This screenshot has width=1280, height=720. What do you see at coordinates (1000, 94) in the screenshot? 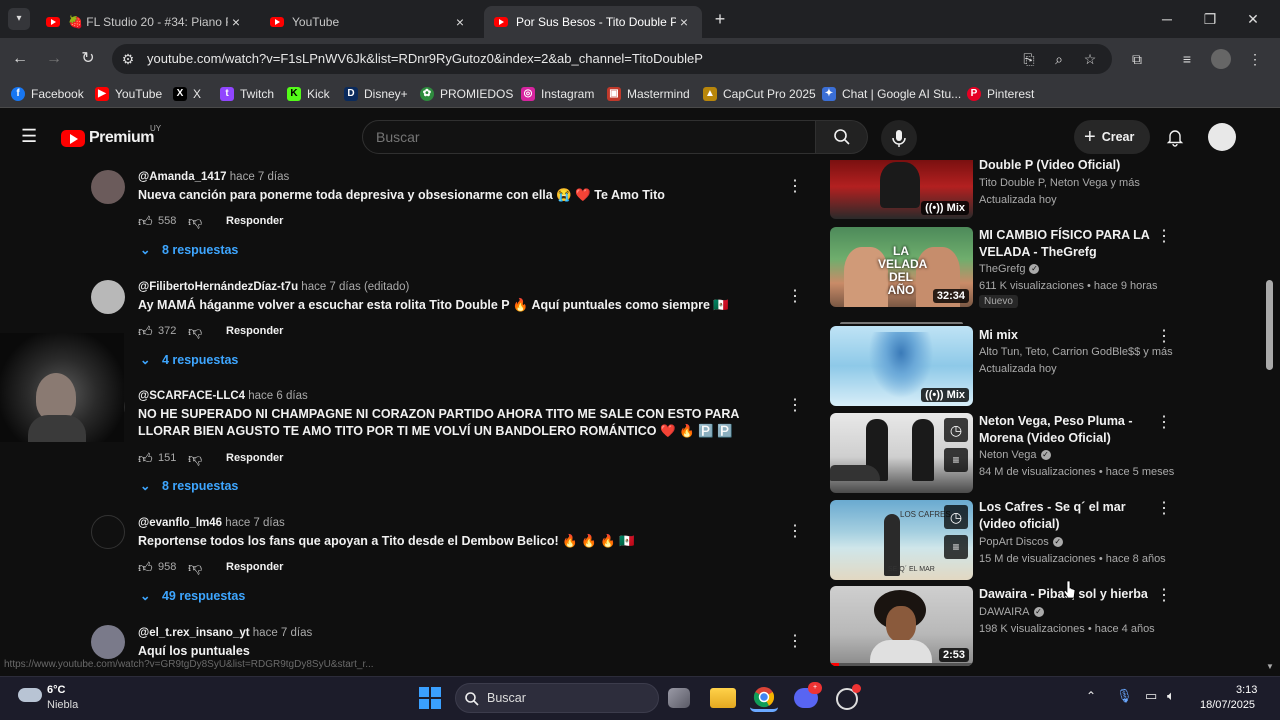
I see `bookmark-pinterest: P Pinterest` at bounding box center [1000, 94].